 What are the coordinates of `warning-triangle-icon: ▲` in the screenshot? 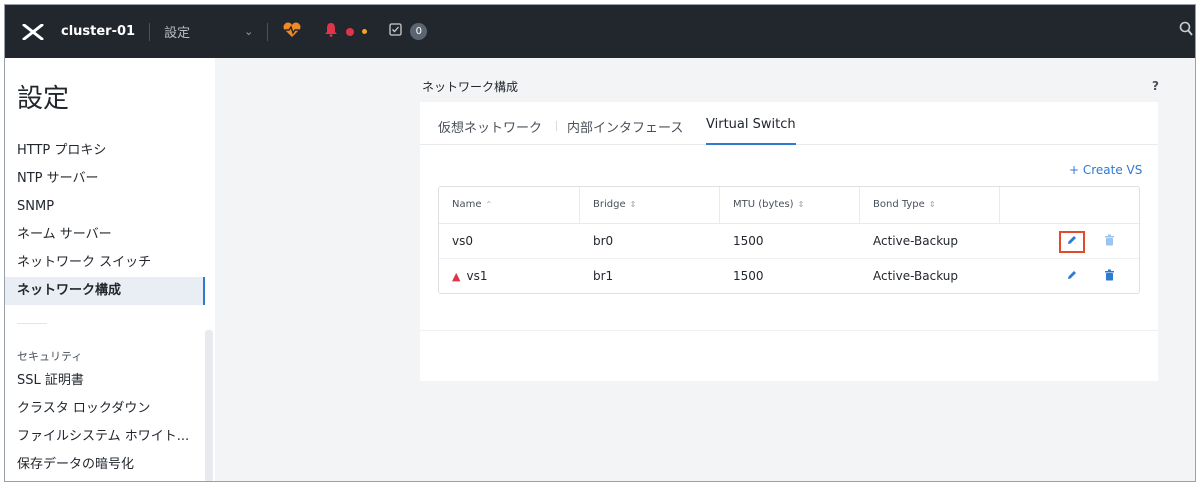 It's located at (456, 276).